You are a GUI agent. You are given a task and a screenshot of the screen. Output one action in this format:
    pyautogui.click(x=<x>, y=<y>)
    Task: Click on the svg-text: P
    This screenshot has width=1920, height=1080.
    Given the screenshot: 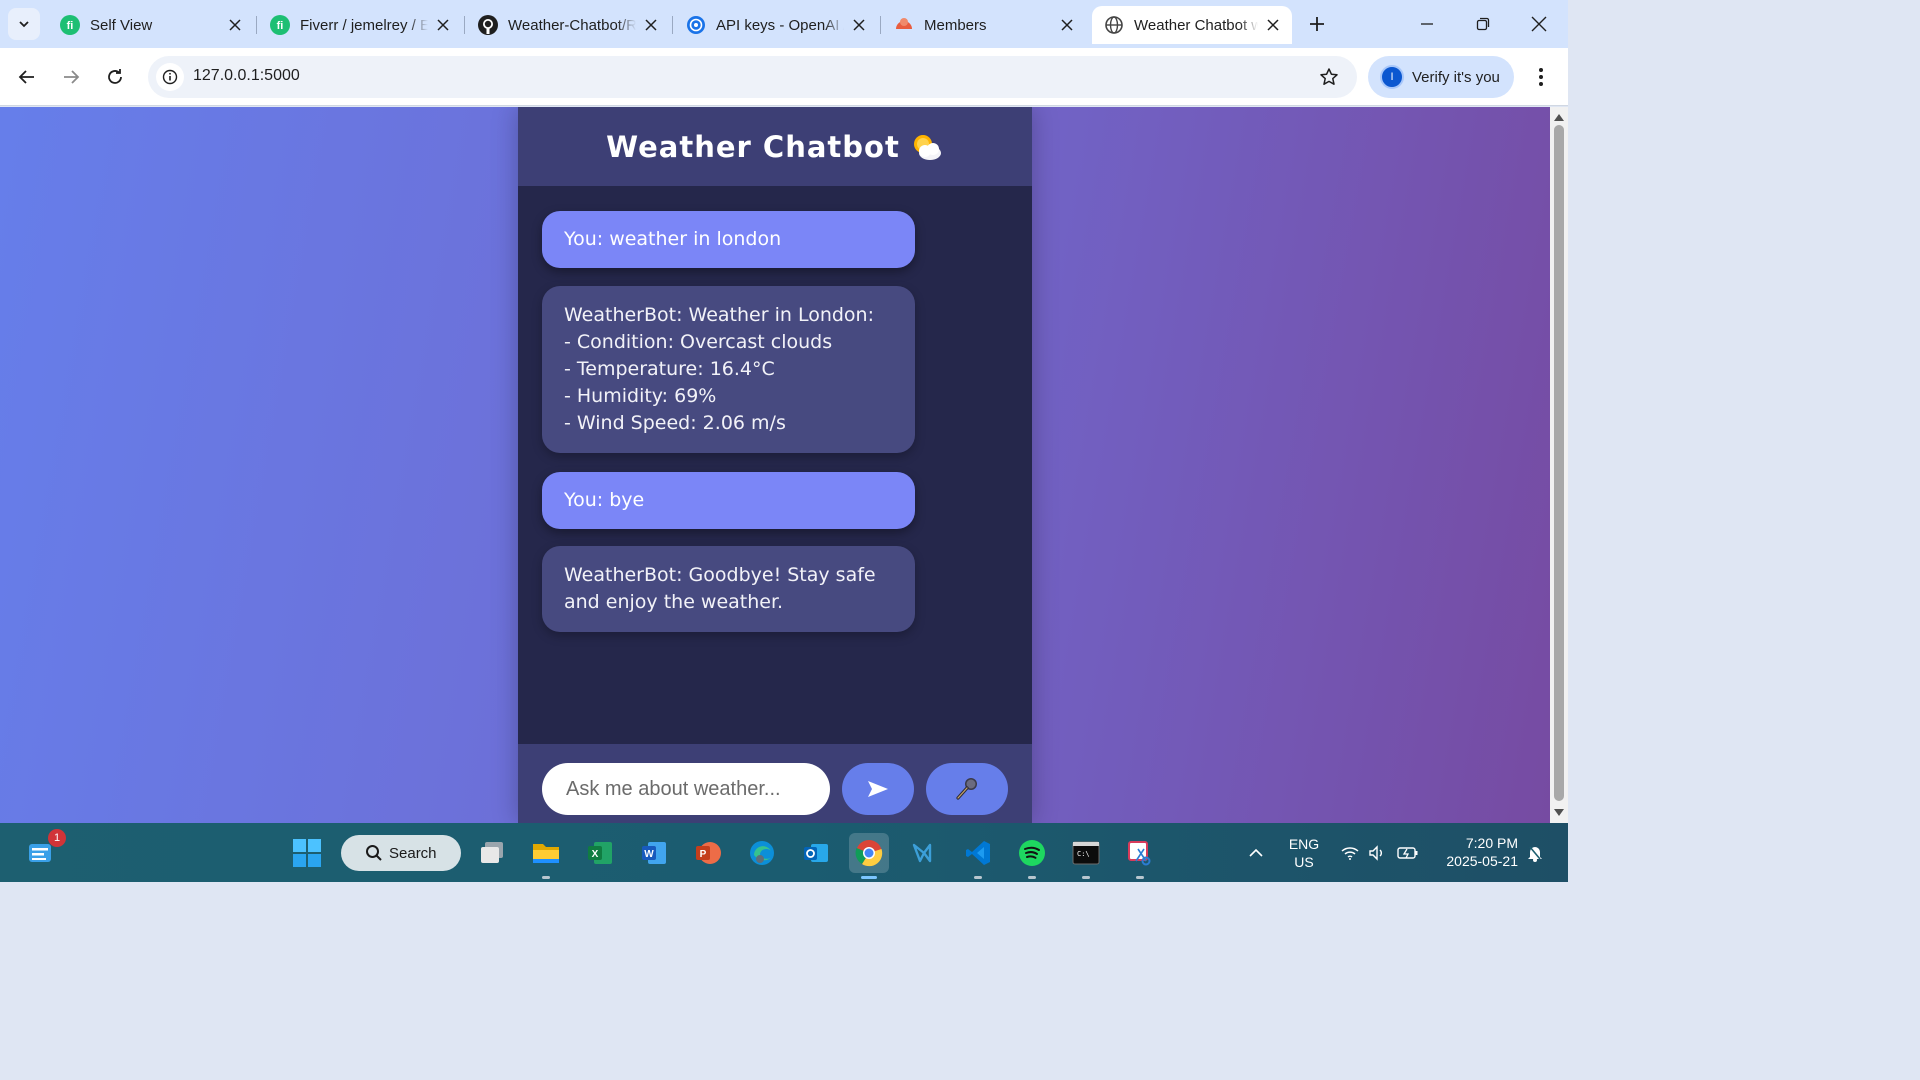 What is the action you would take?
    pyautogui.click(x=703, y=854)
    